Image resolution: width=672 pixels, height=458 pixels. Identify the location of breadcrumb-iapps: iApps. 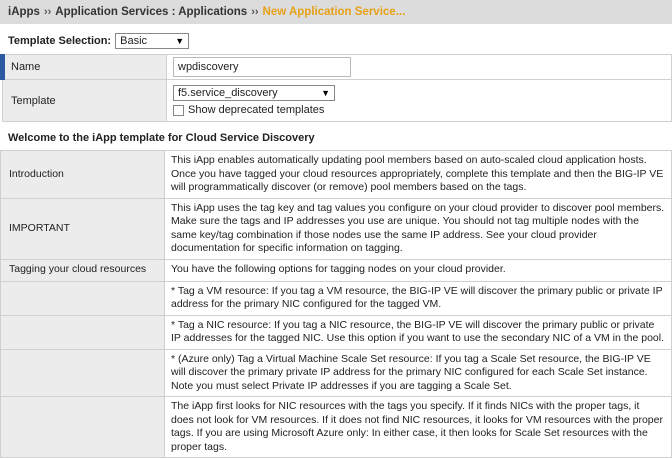
(24, 12).